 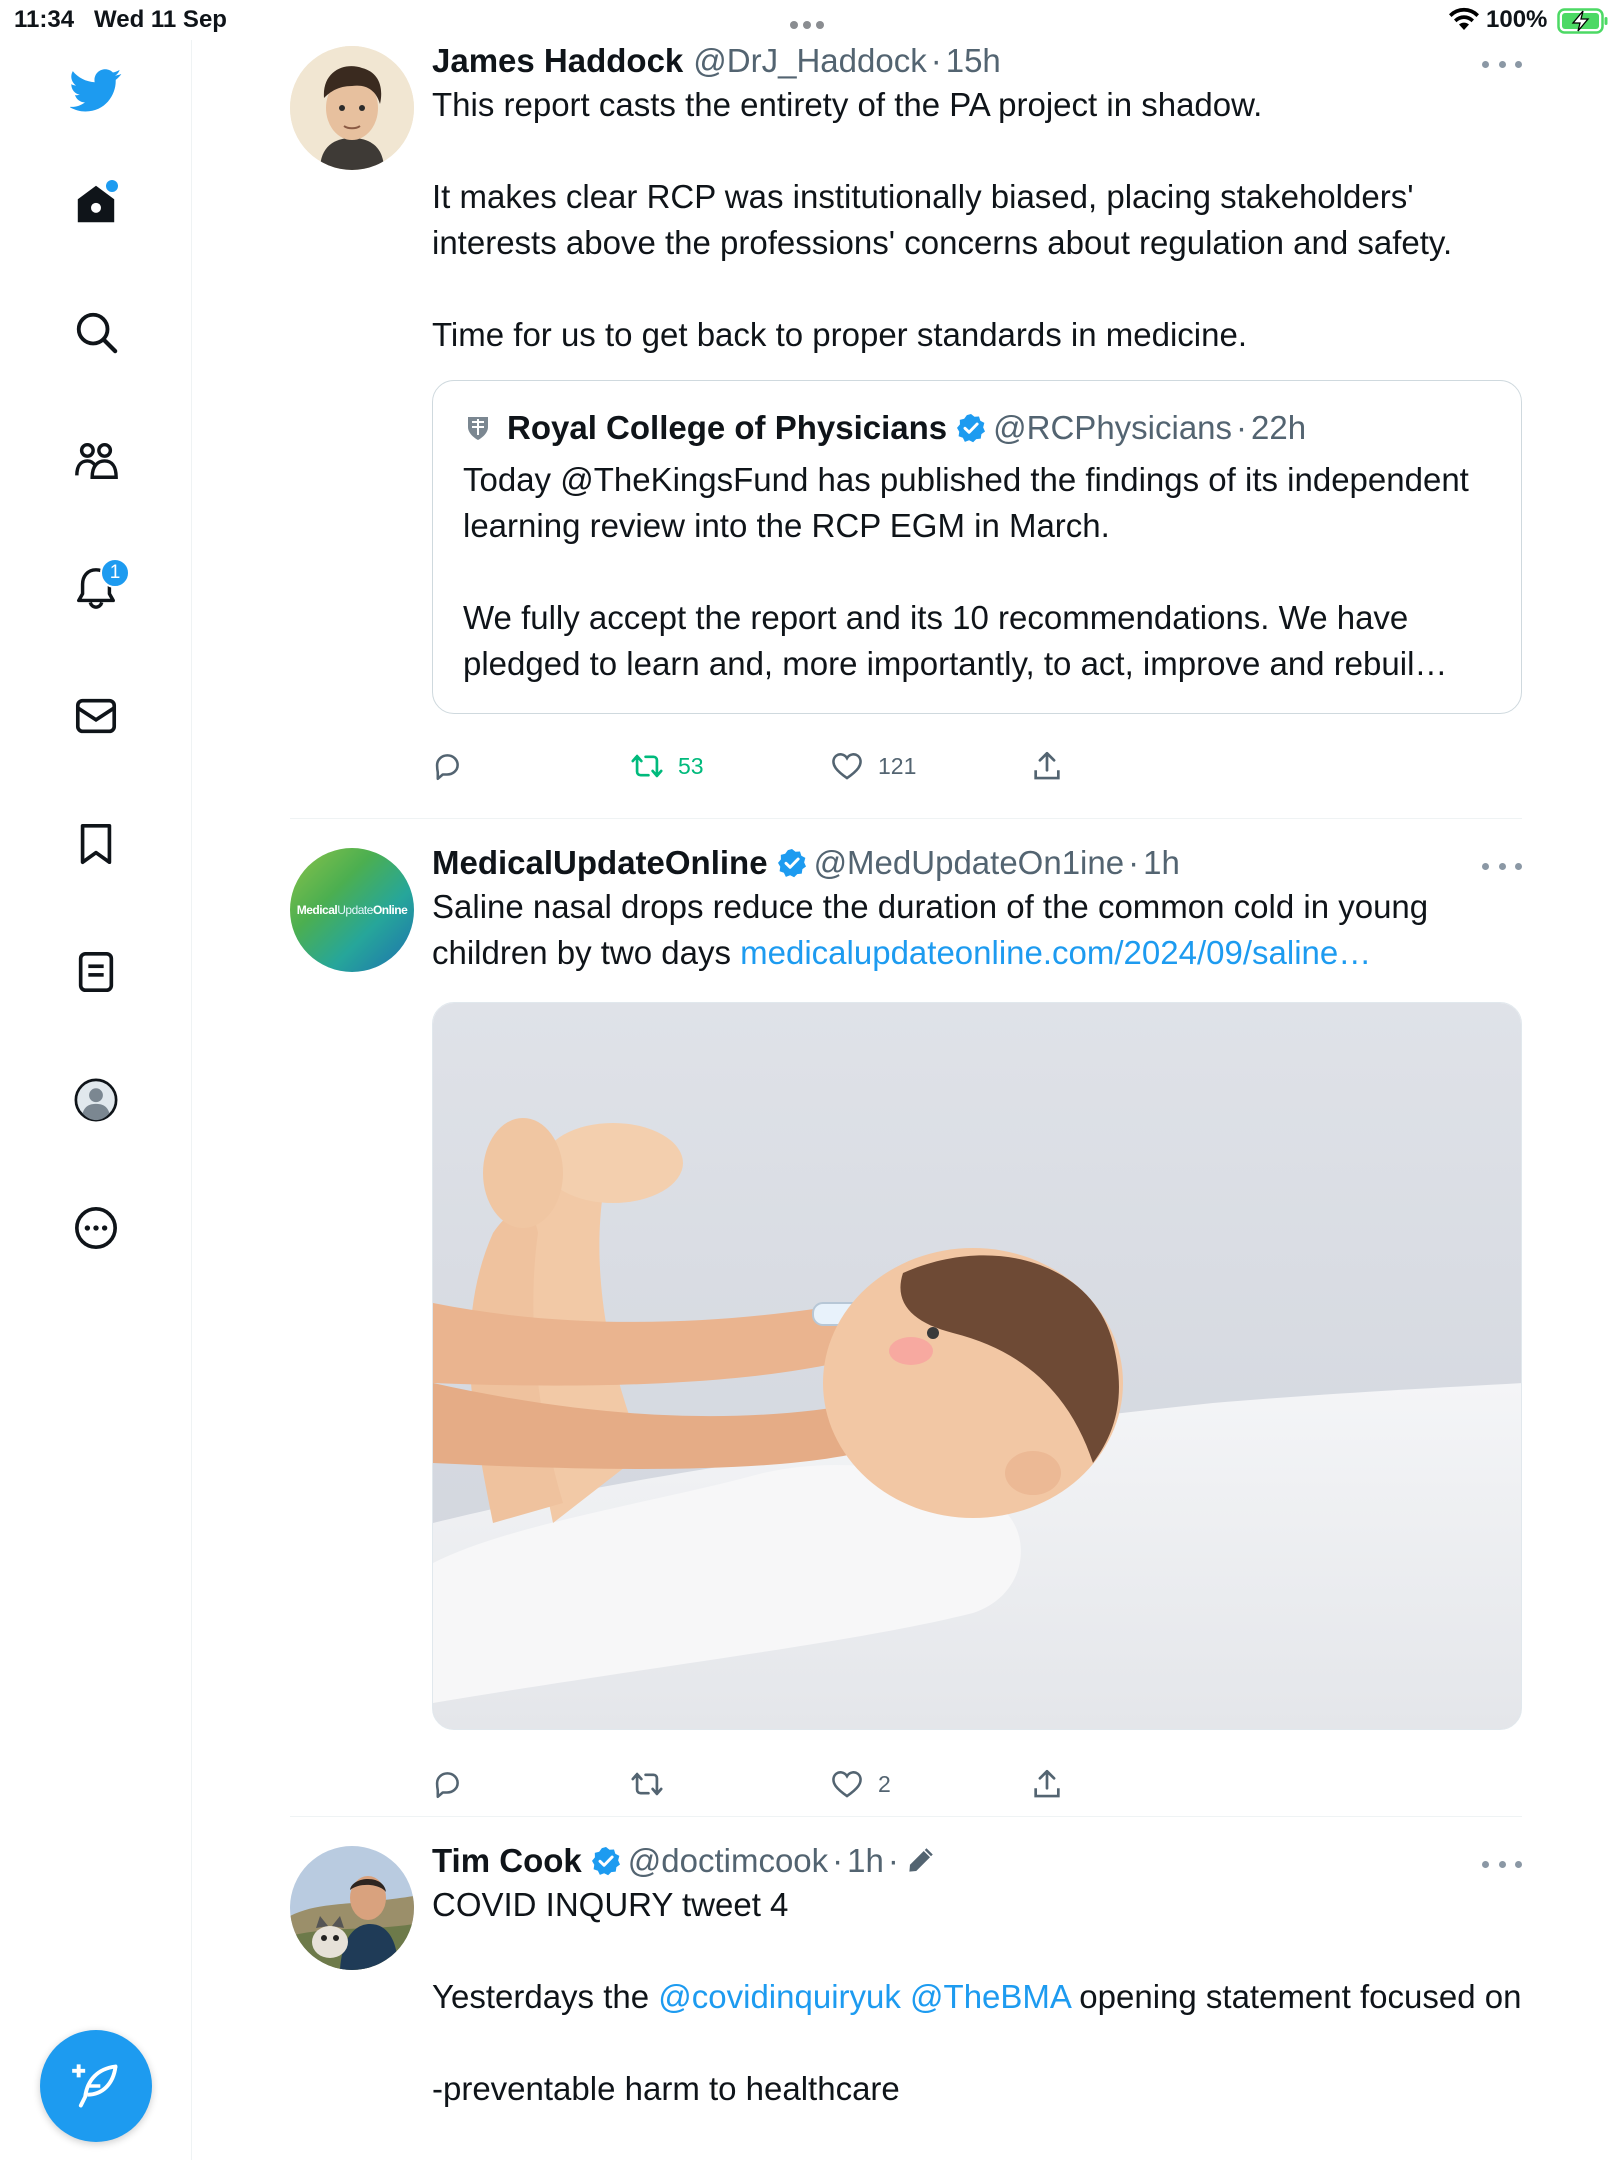 I want to click on battery-percent: 100%, so click(x=1517, y=19).